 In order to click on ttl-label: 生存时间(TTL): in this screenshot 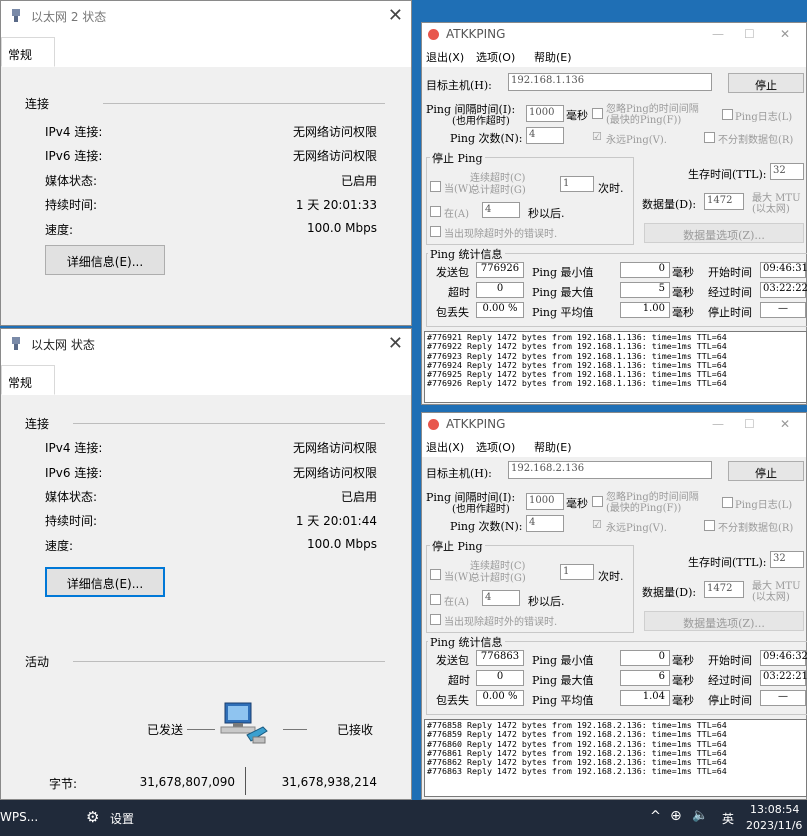, I will do `click(727, 174)`.